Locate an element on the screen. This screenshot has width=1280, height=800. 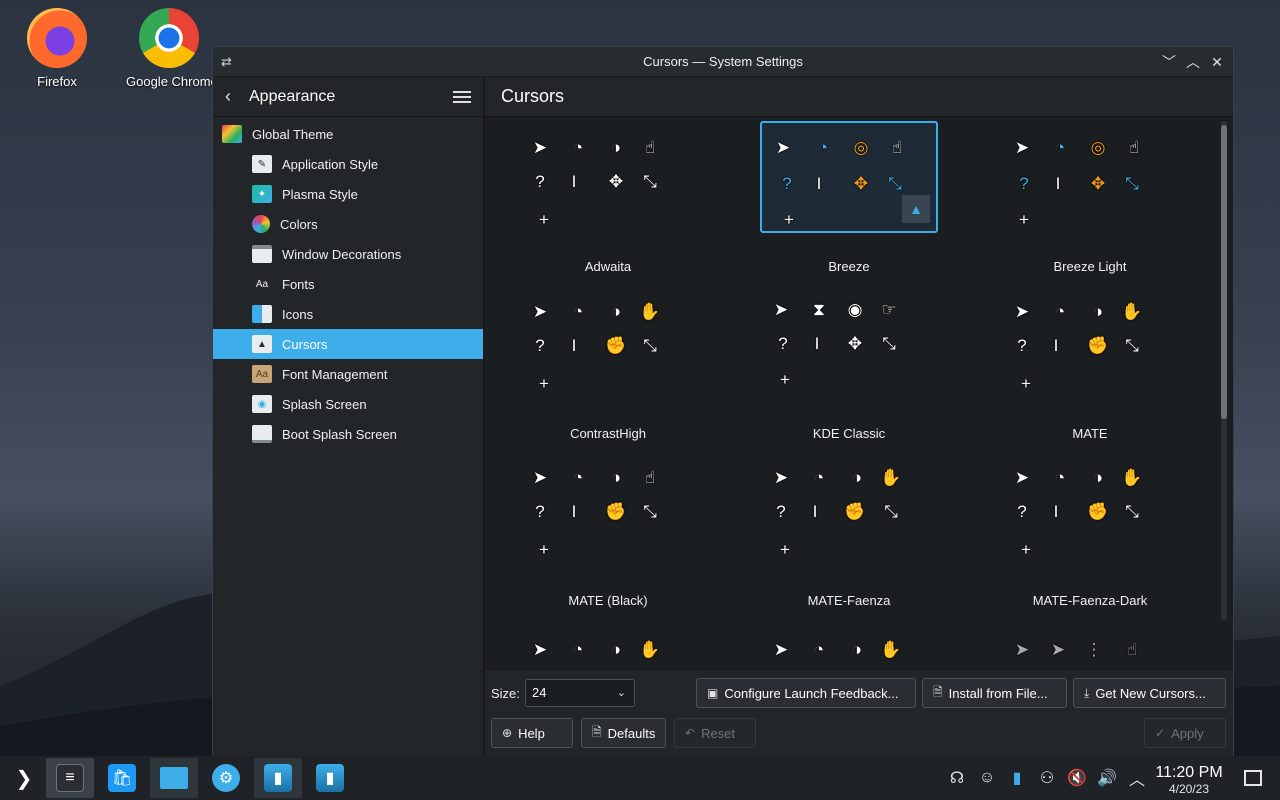
cursor-theme-mate-faenza-dark: ➤ ◔ ◑ ✋ ? I ✊ ⤡ + is located at coordinates (1092, 513).